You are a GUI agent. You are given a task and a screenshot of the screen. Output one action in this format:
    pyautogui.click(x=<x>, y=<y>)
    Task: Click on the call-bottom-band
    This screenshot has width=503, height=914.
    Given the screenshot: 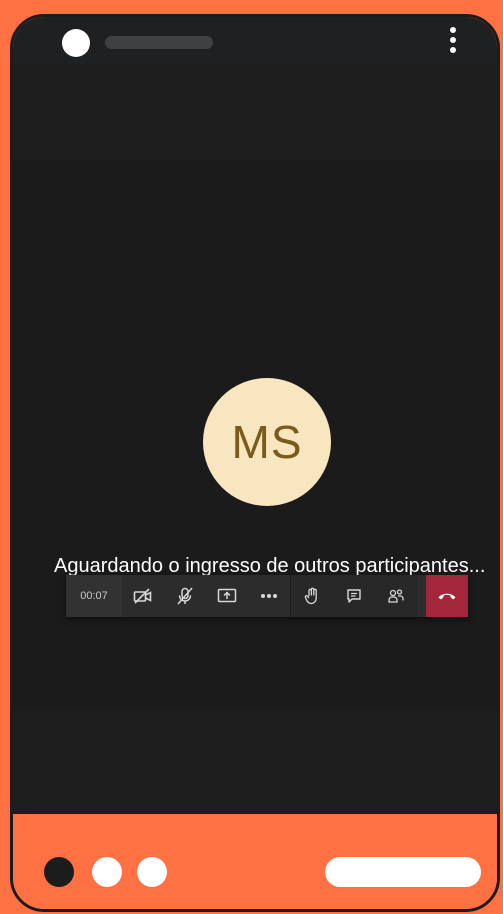 What is the action you would take?
    pyautogui.click(x=255, y=761)
    